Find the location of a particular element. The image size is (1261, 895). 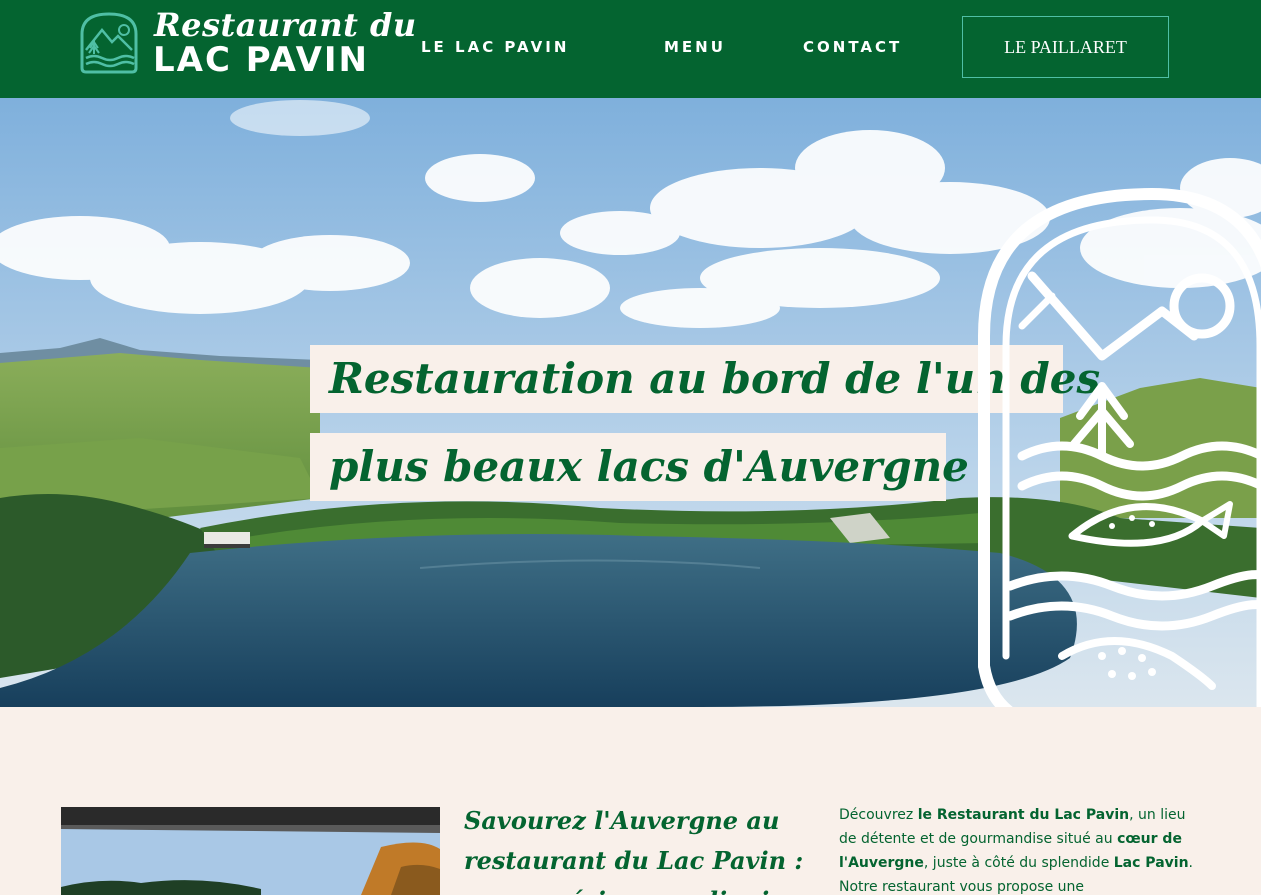

intro-text-3: , juste à côté du splendide is located at coordinates (1018, 863).